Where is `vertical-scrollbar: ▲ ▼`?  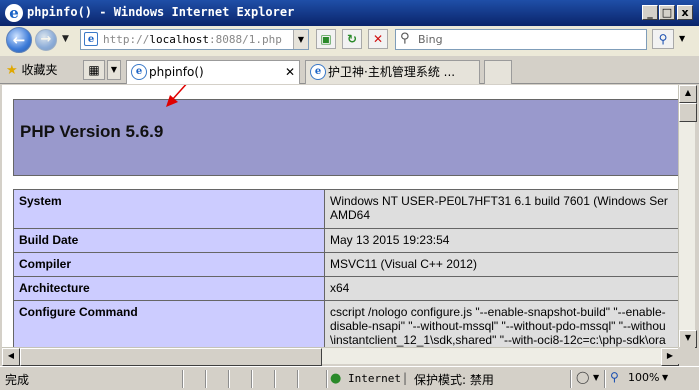
vertical-scrollbar: ▲ ▼ is located at coordinates (687, 216).